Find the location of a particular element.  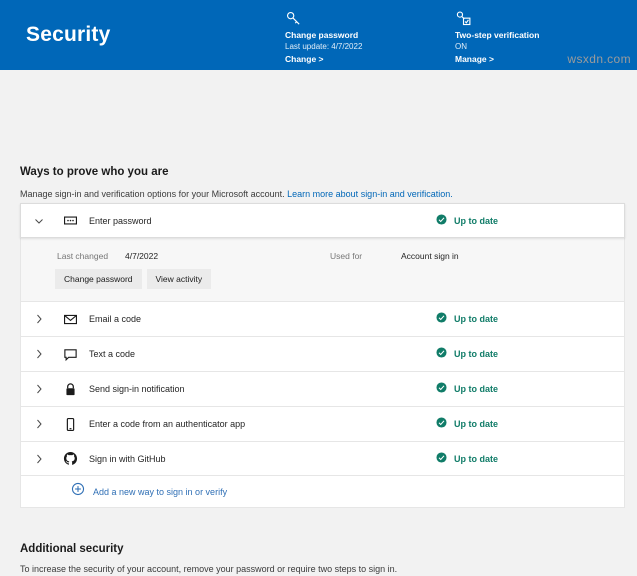

add-new-sign-in-method-label: Add a new way to sign in or verify is located at coordinates (160, 491).